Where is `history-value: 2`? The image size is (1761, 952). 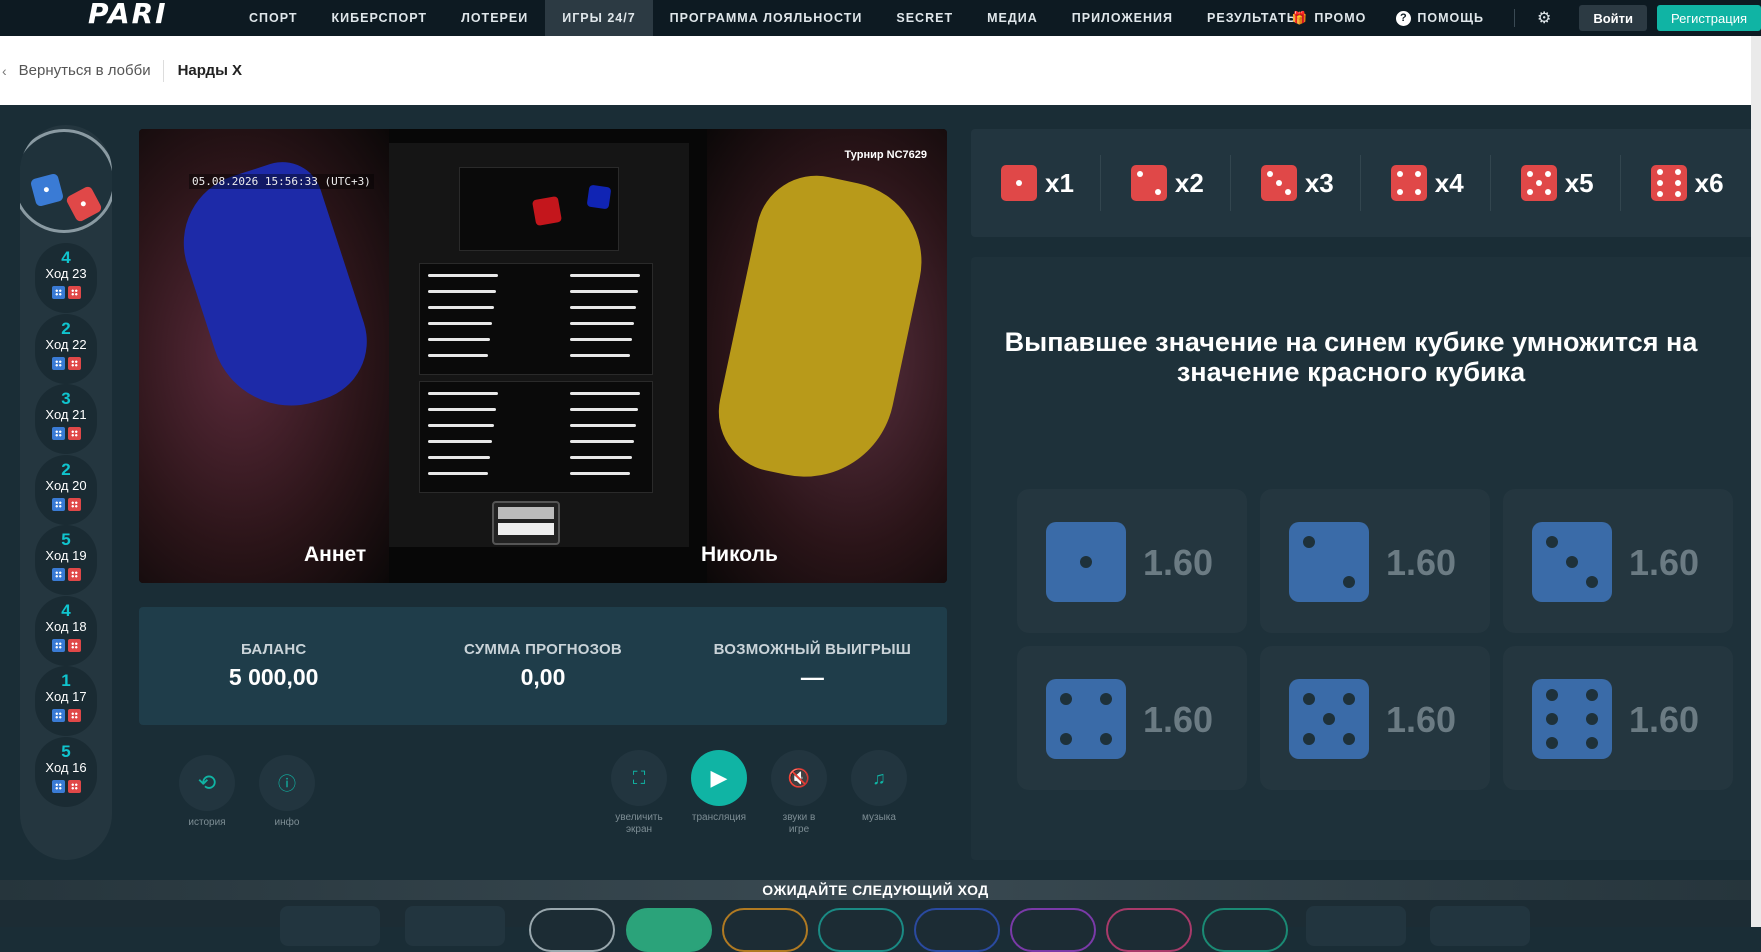
history-value: 2 is located at coordinates (66, 469).